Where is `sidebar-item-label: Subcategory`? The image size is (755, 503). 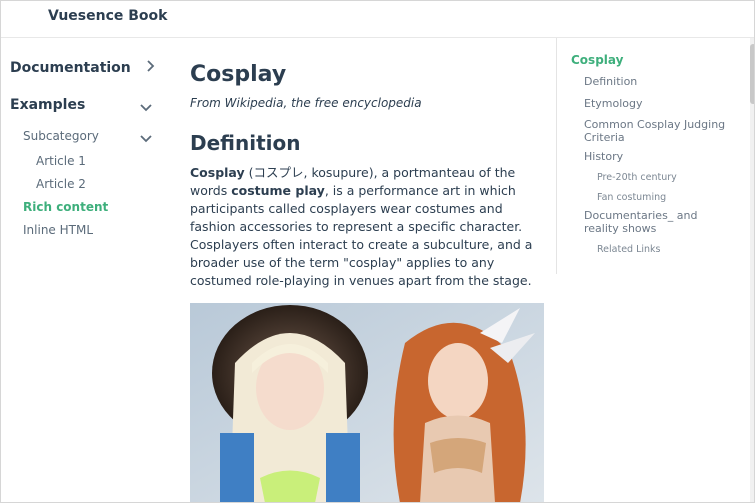
sidebar-item-label: Subcategory is located at coordinates (61, 136).